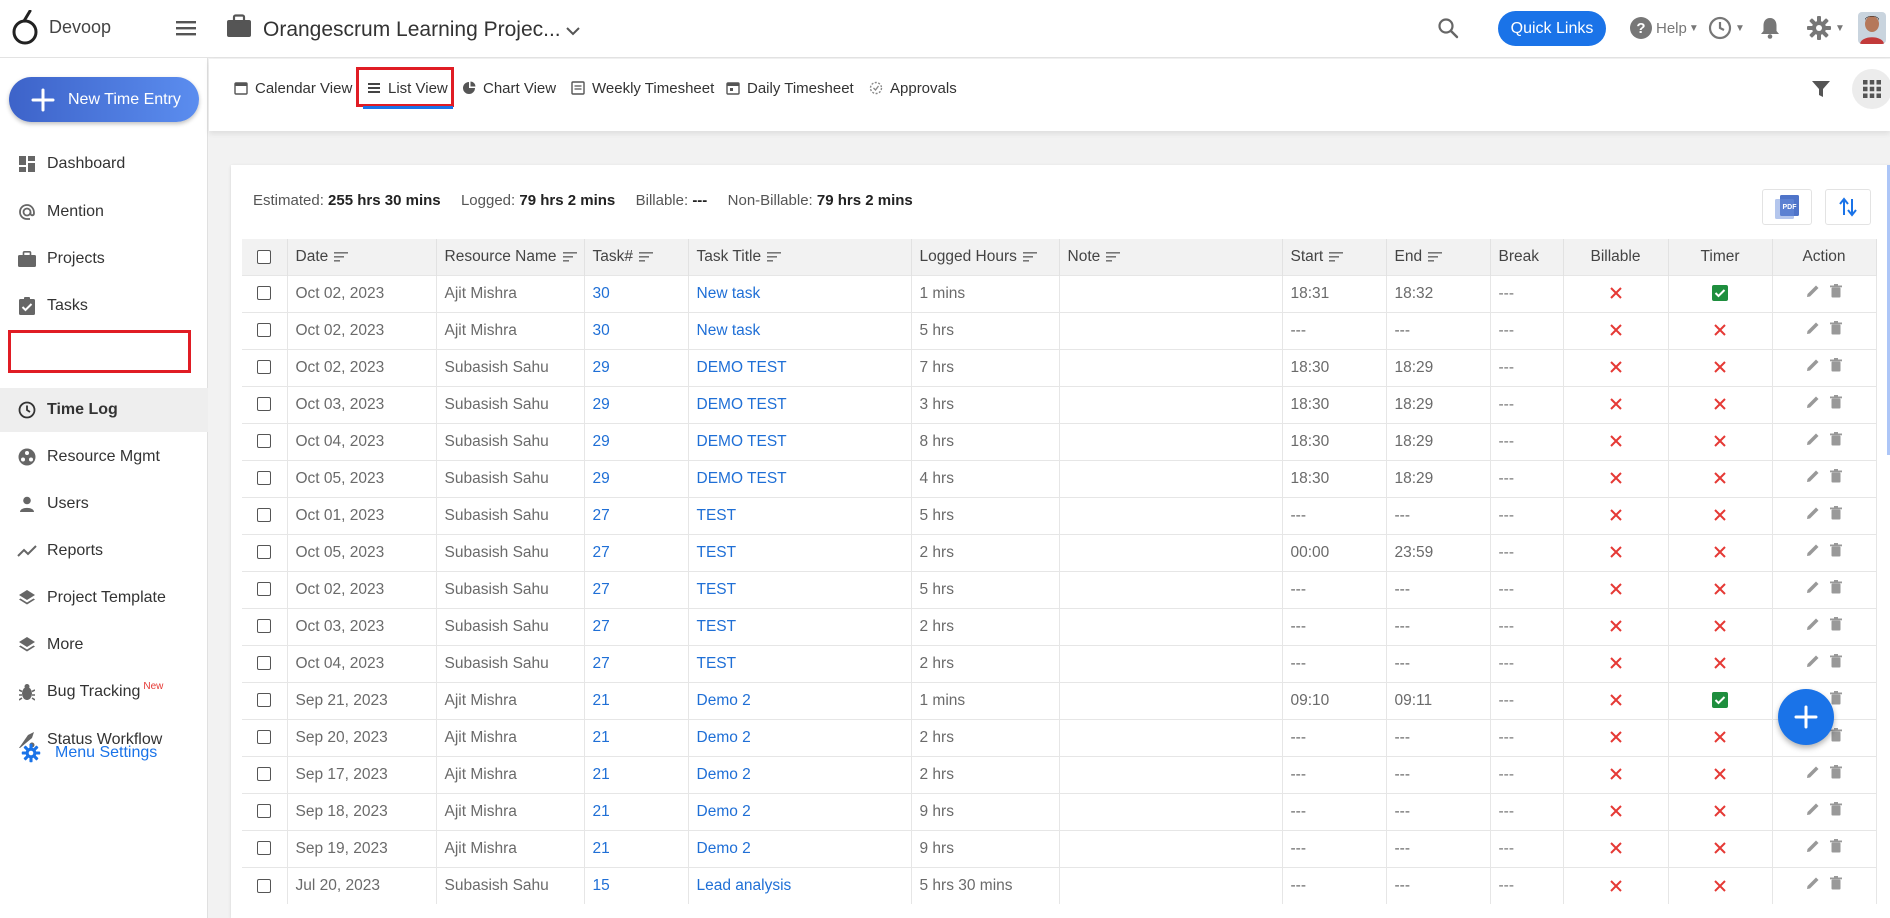  Describe the element at coordinates (1787, 207) in the screenshot. I see `export-pdf-button: PDF` at that location.